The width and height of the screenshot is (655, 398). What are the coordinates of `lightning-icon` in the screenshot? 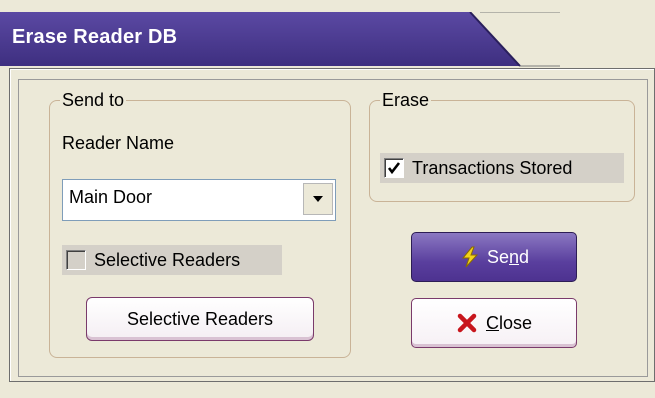 It's located at (470, 257).